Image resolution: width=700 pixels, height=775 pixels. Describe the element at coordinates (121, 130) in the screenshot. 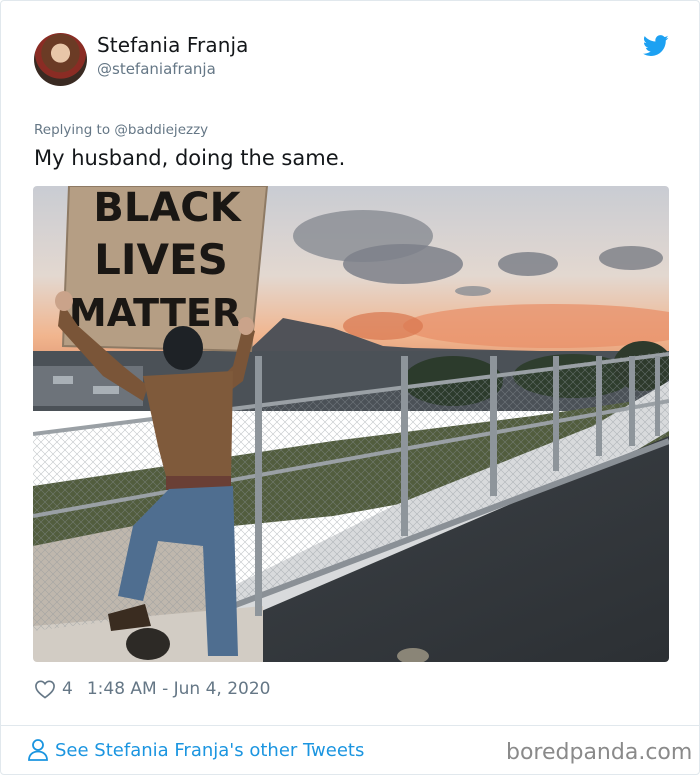

I see `replying-to: Replying to @baddiejezzy` at that location.